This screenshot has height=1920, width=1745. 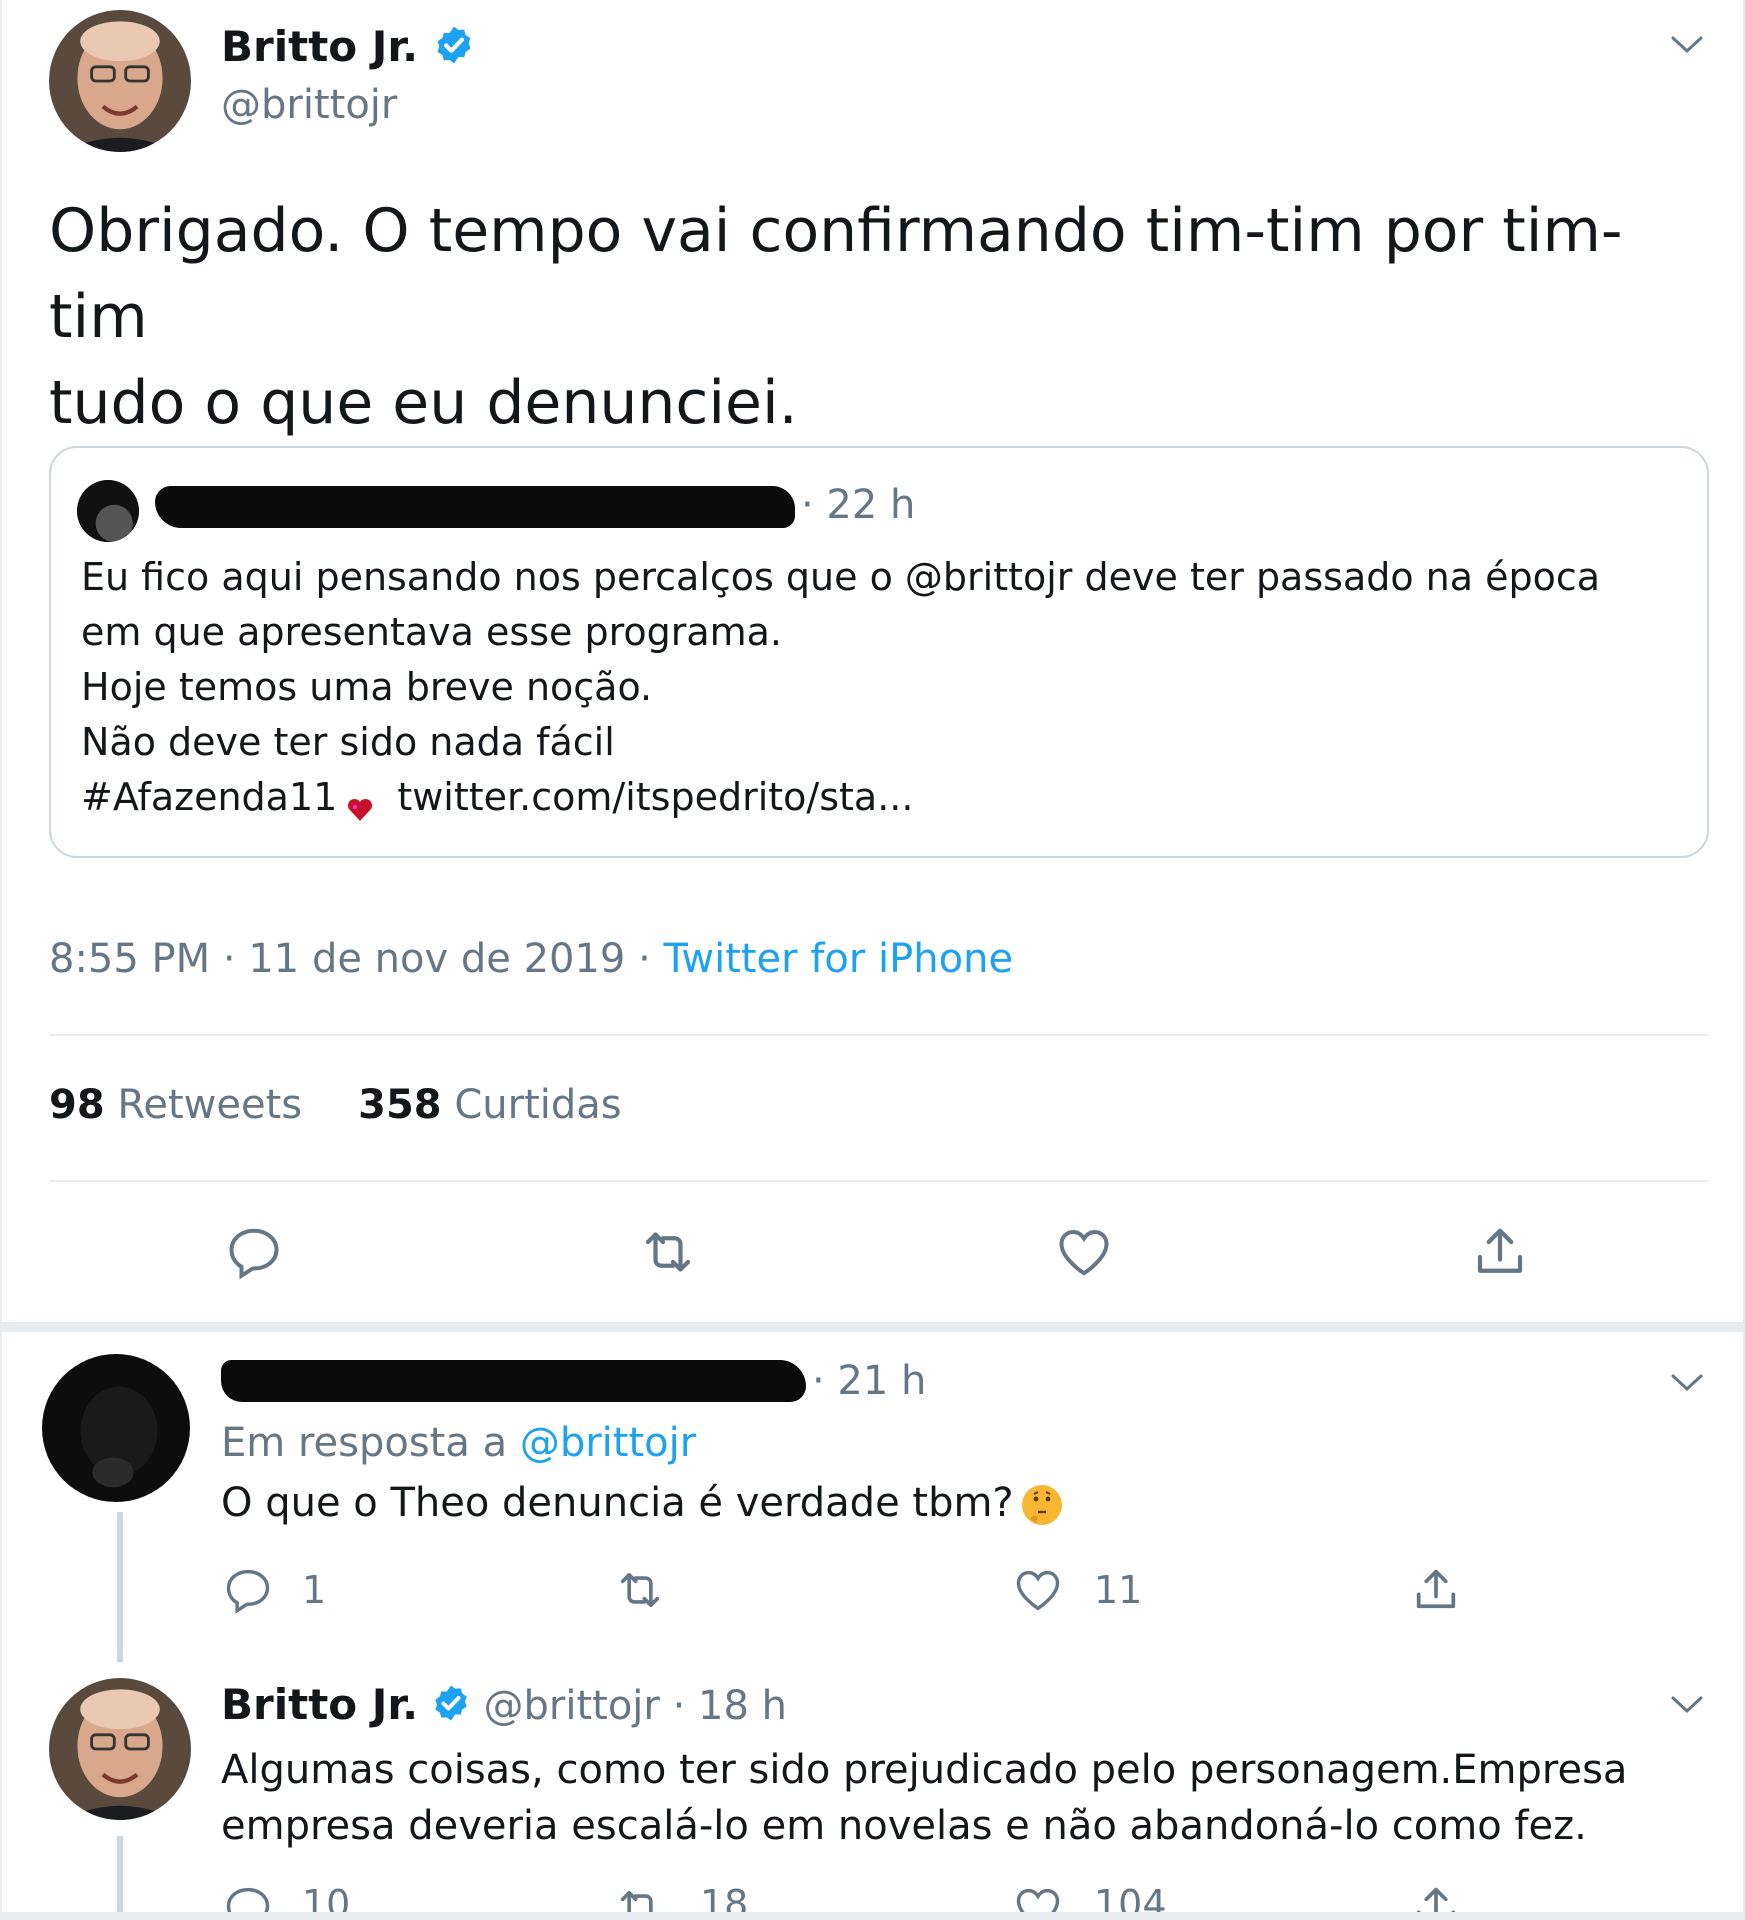 I want to click on retweets-label: Retweets, so click(x=210, y=1105).